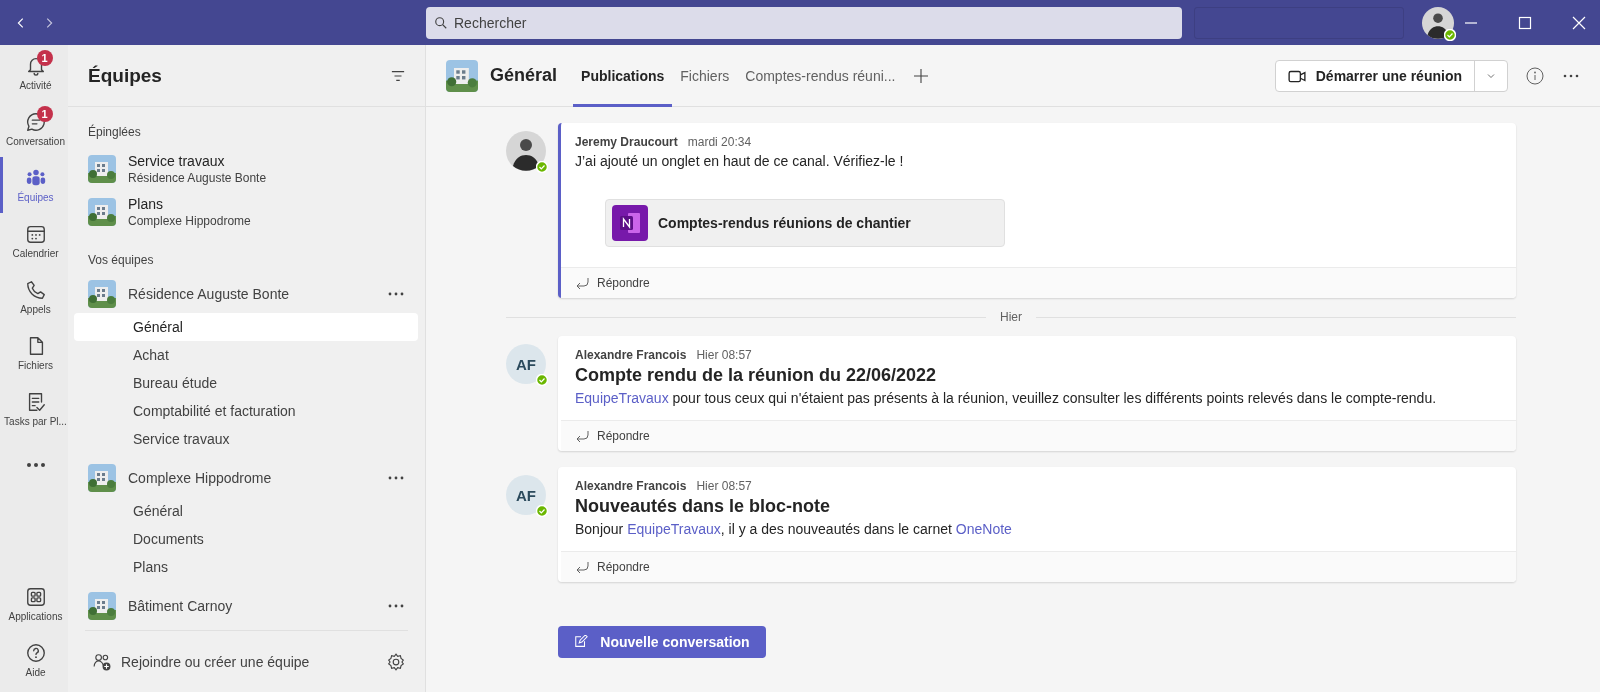  What do you see at coordinates (805, 223) in the screenshot?
I see `tab-card: Comptes-rendus réunions de chantier` at bounding box center [805, 223].